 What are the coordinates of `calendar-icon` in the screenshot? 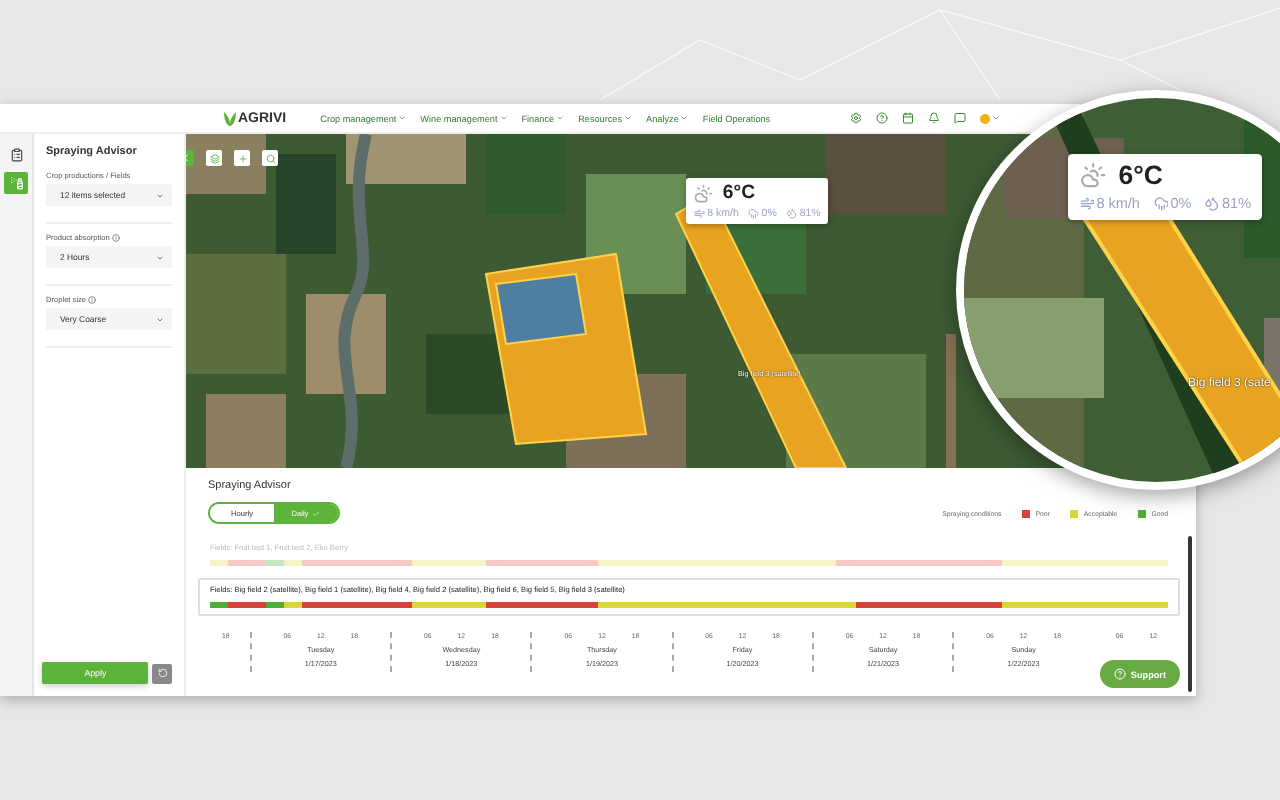 It's located at (908, 118).